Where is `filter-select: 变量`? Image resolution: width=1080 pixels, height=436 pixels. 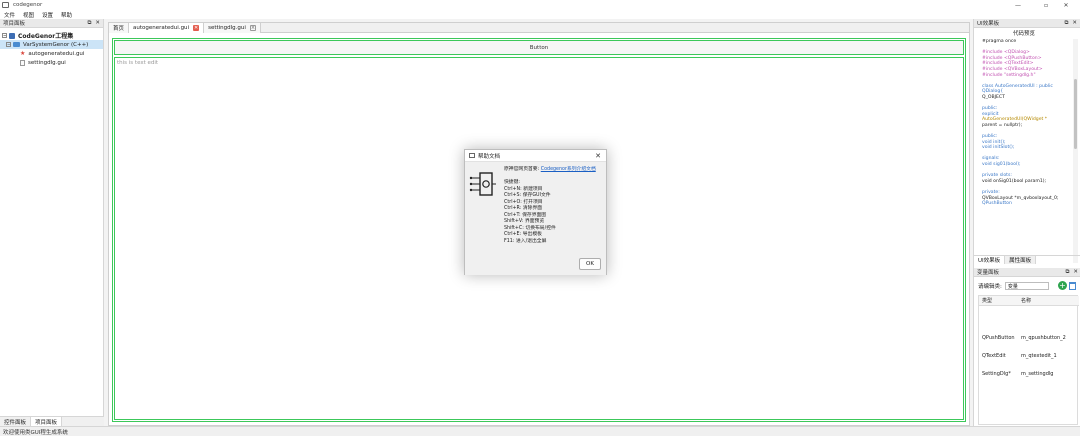 filter-select: 变量 is located at coordinates (1026, 286).